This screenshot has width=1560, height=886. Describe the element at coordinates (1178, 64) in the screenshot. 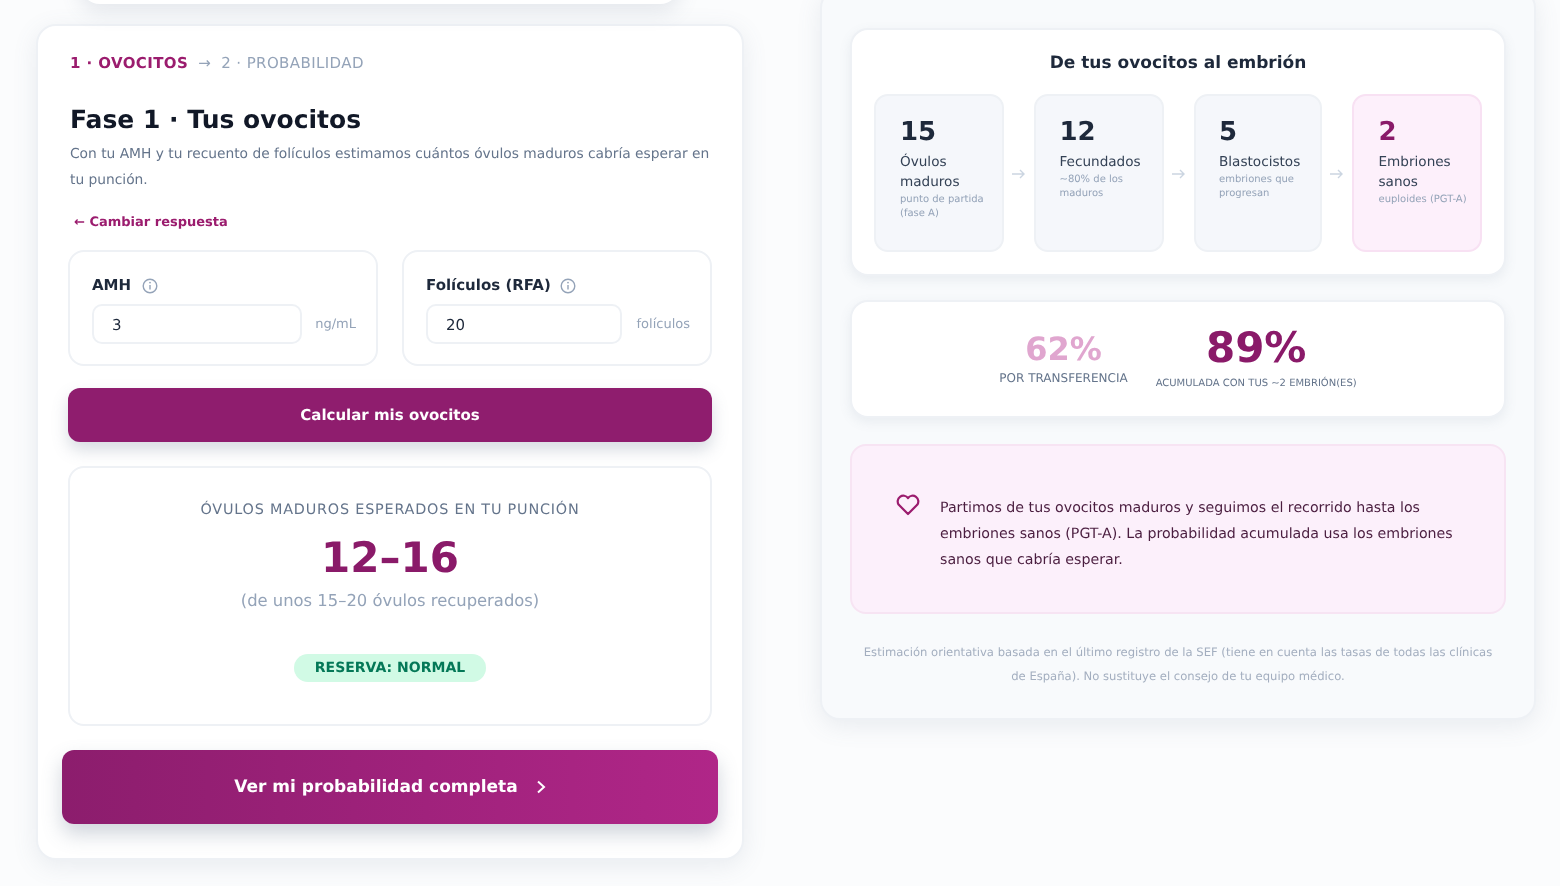

I see `funnel-title: De tus ovocitos al embrión` at that location.